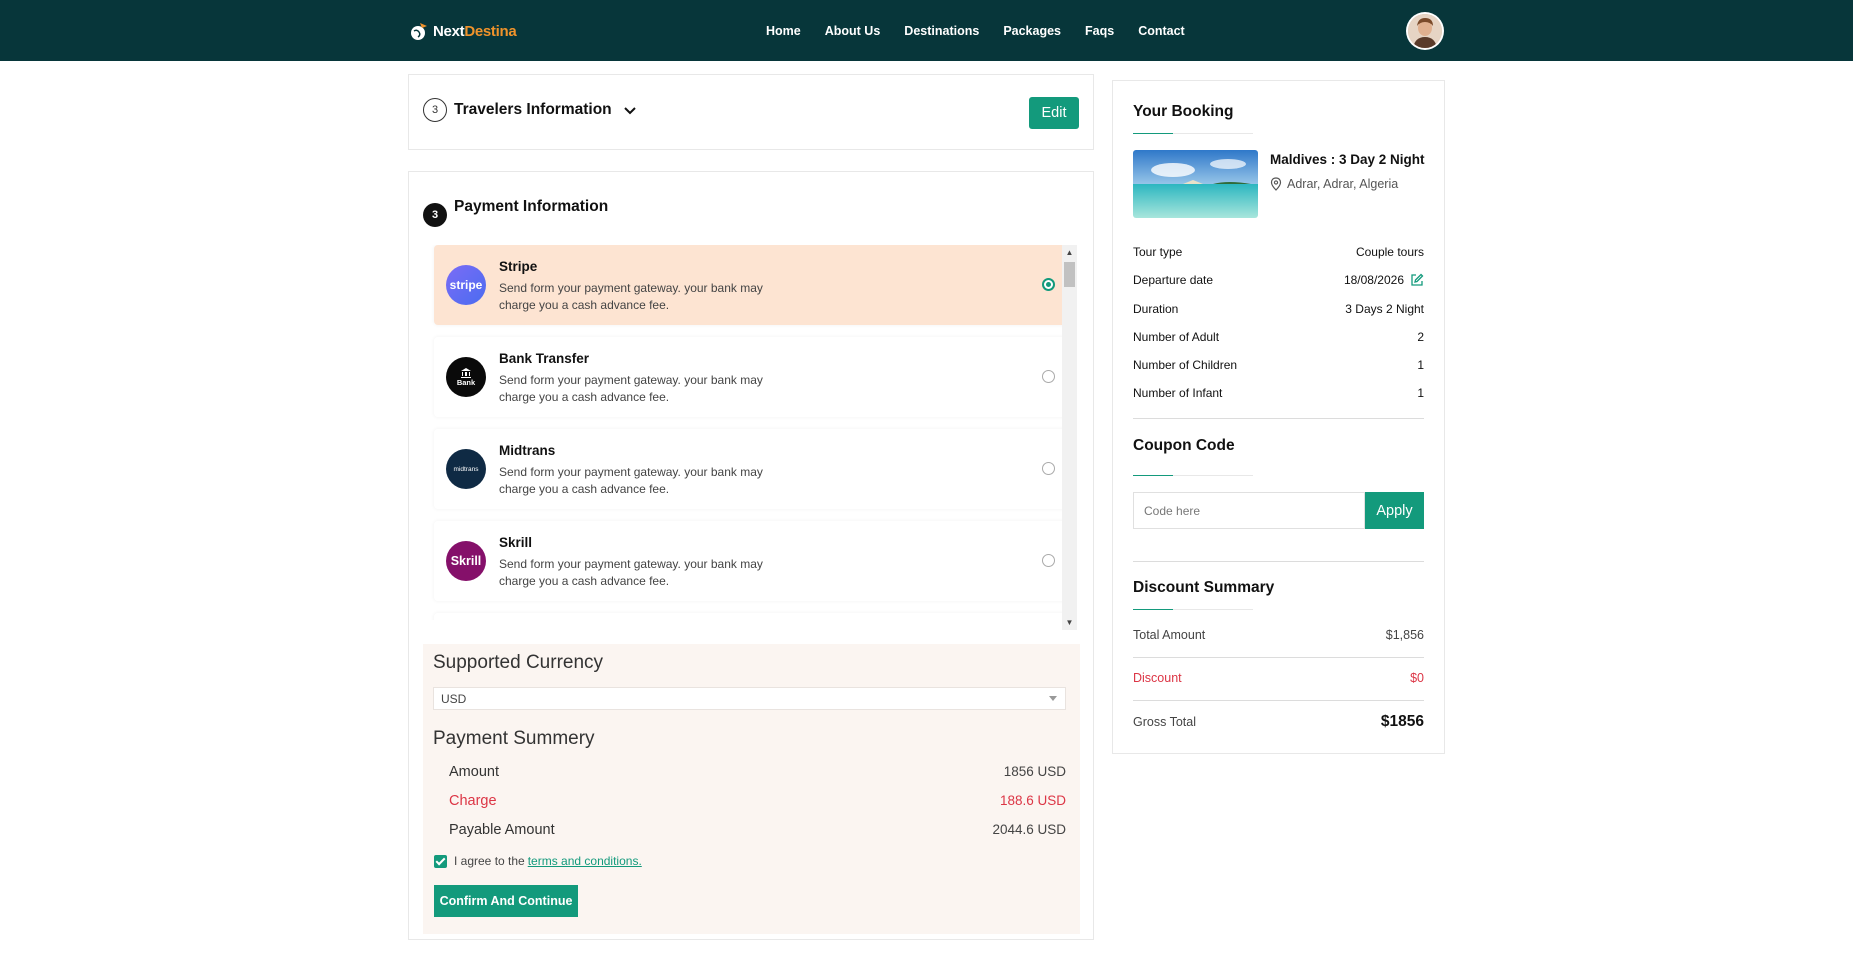 This screenshot has width=1853, height=955. I want to click on discount-label: Discount, so click(1157, 678).